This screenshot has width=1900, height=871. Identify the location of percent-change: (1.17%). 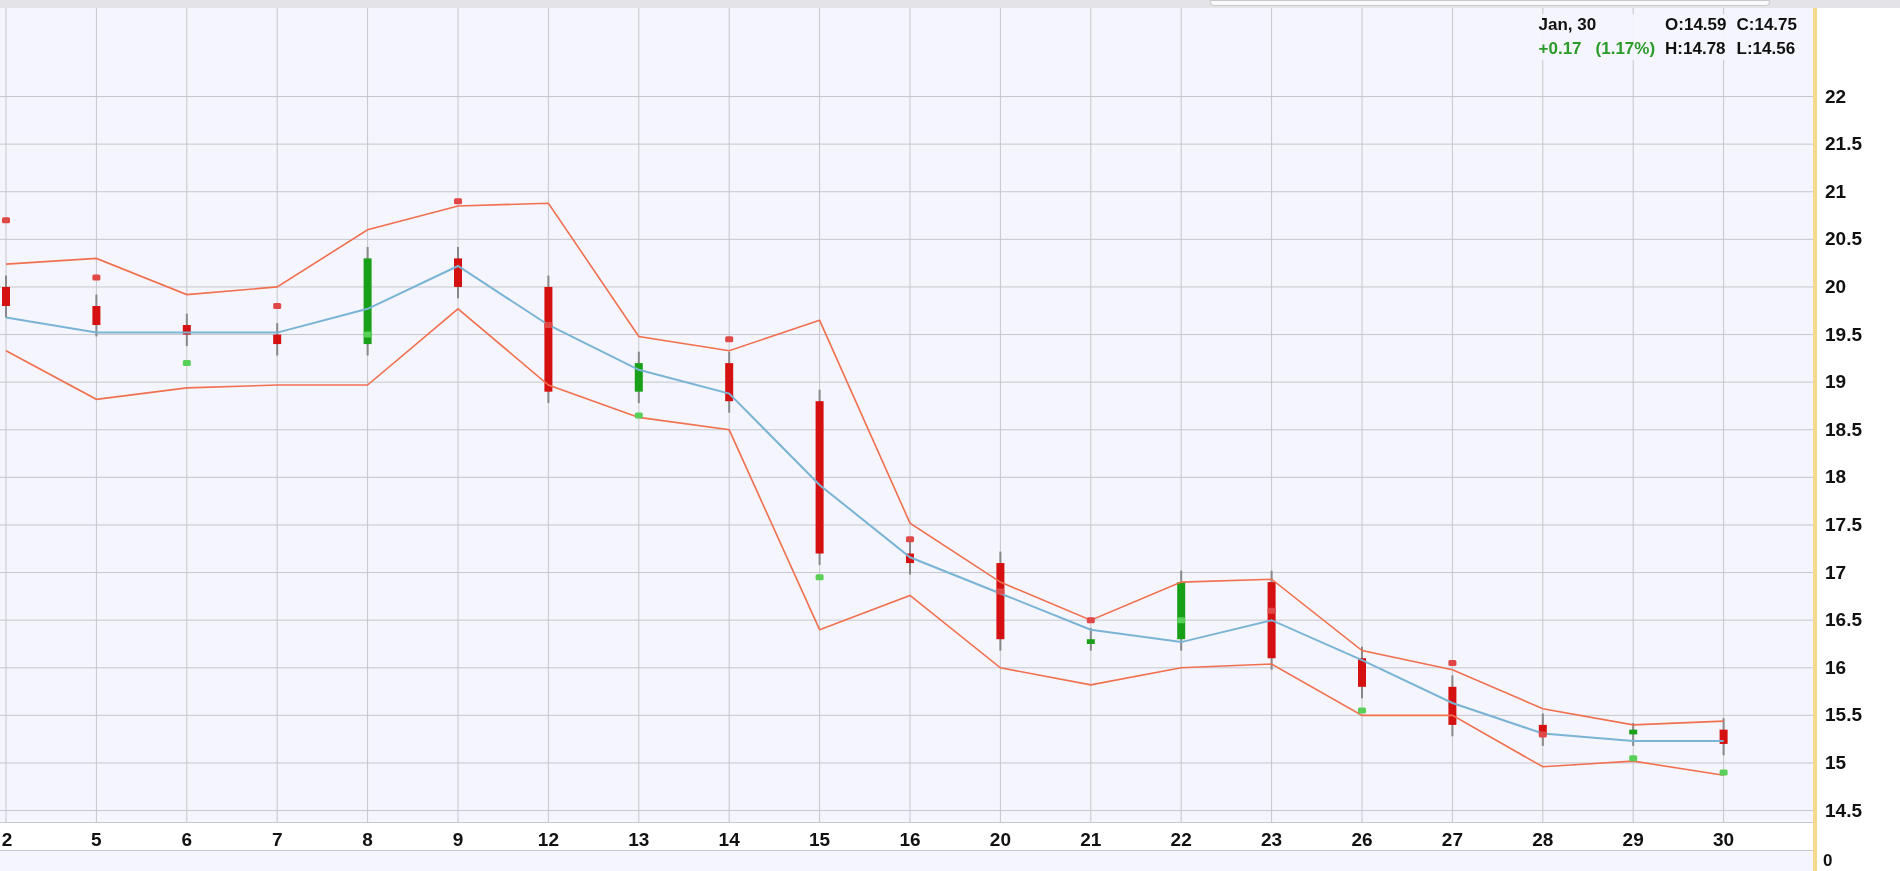
(1625, 49).